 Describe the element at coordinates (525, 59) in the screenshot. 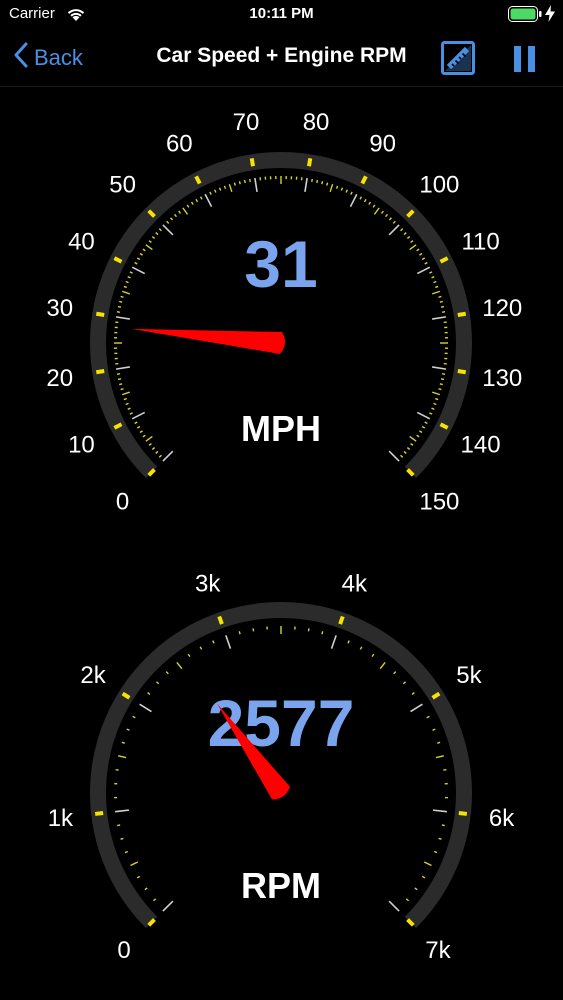

I see `pause-button` at that location.